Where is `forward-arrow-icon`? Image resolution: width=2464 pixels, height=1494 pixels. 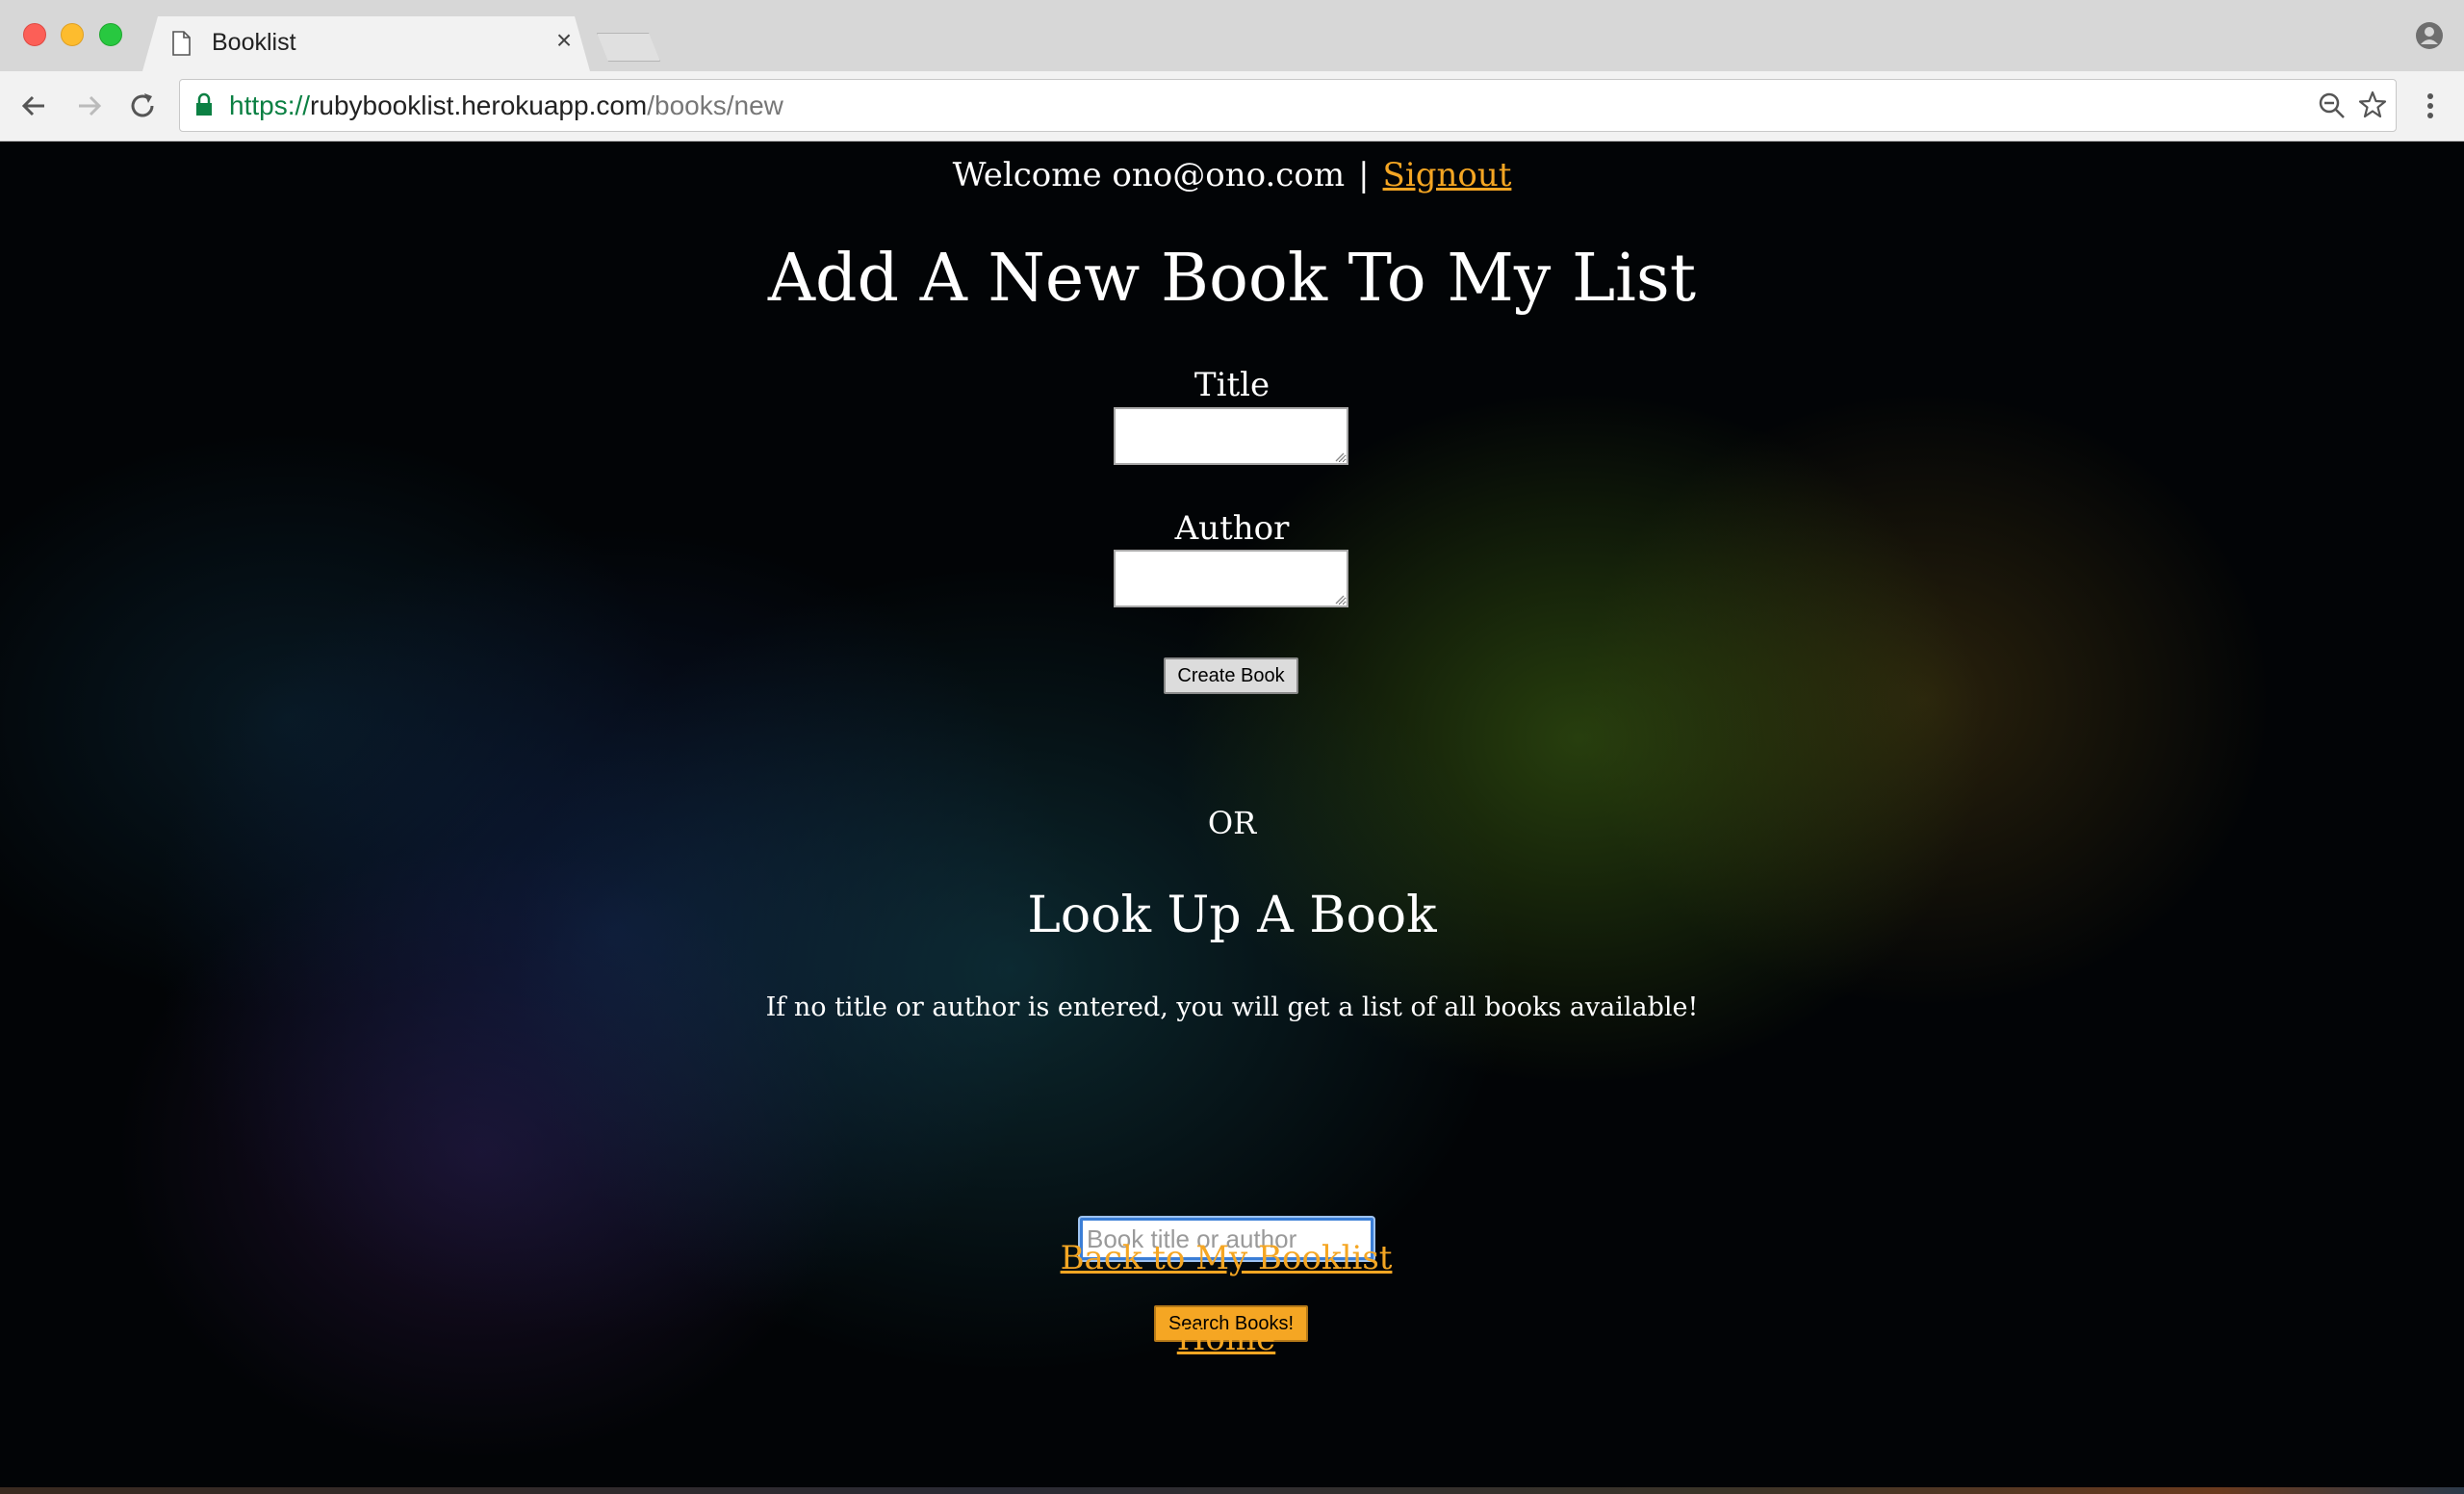 forward-arrow-icon is located at coordinates (88, 106).